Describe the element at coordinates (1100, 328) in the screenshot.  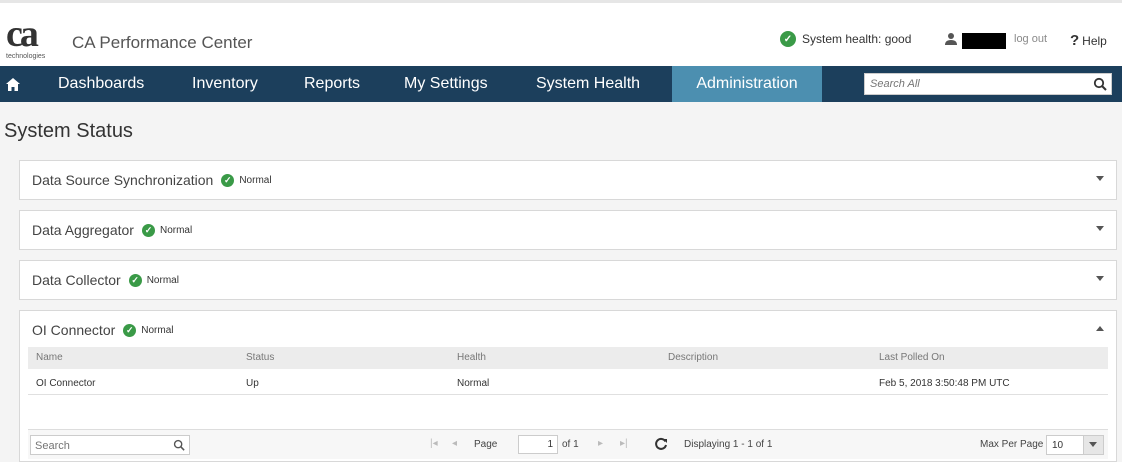
I see `chevron-up-icon` at that location.